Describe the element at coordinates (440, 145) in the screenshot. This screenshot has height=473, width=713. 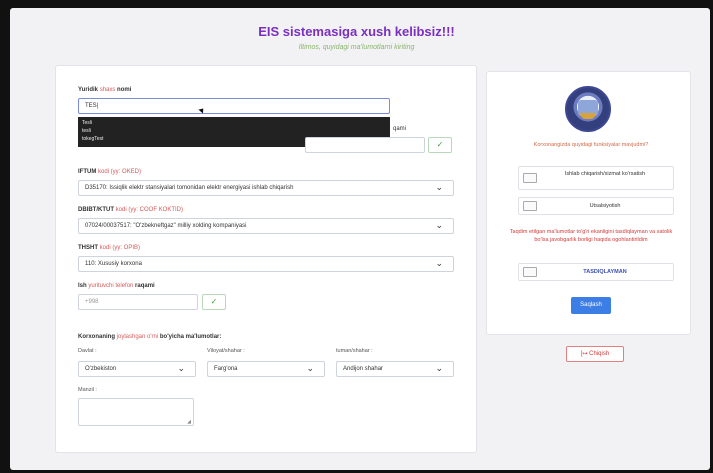
I see `verify-check-button: ✓` at that location.